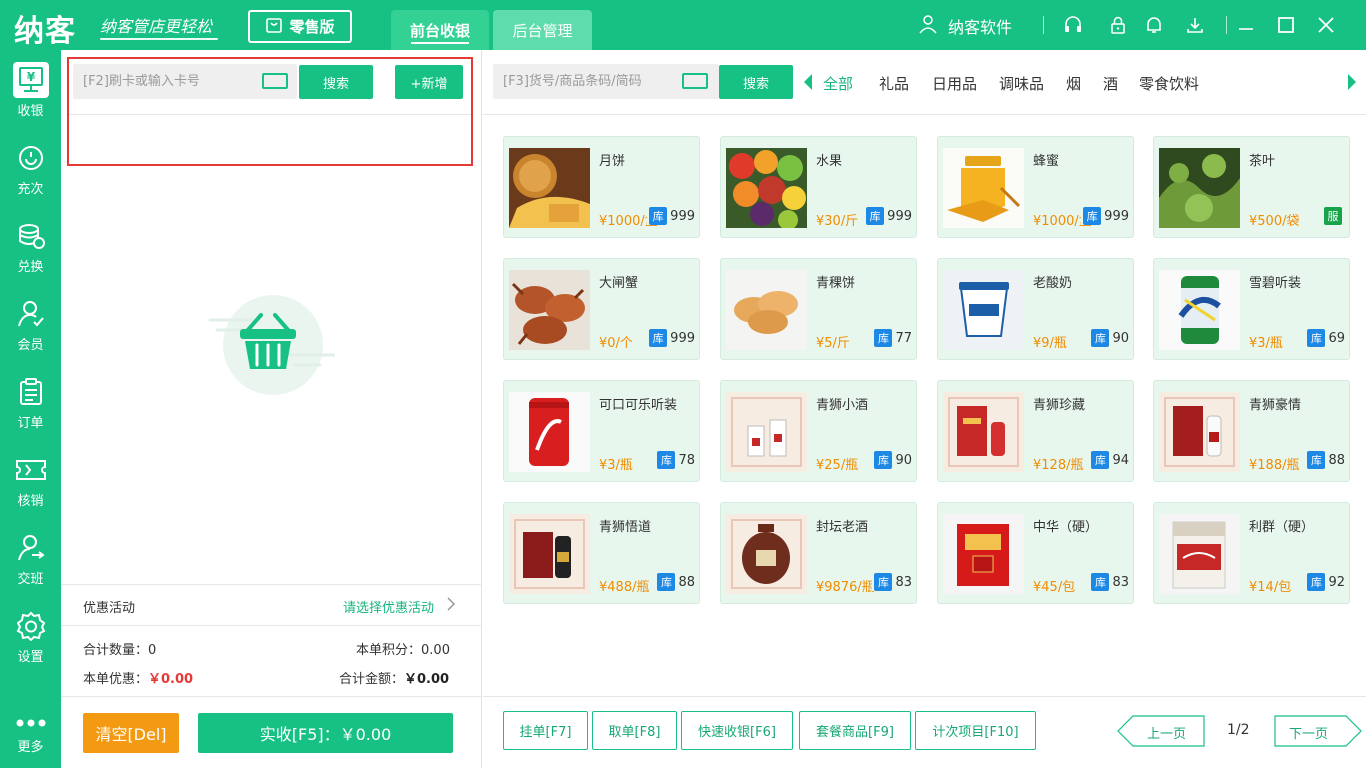 The image size is (1366, 768). Describe the element at coordinates (1120, 338) in the screenshot. I see `stock-count: 90` at that location.